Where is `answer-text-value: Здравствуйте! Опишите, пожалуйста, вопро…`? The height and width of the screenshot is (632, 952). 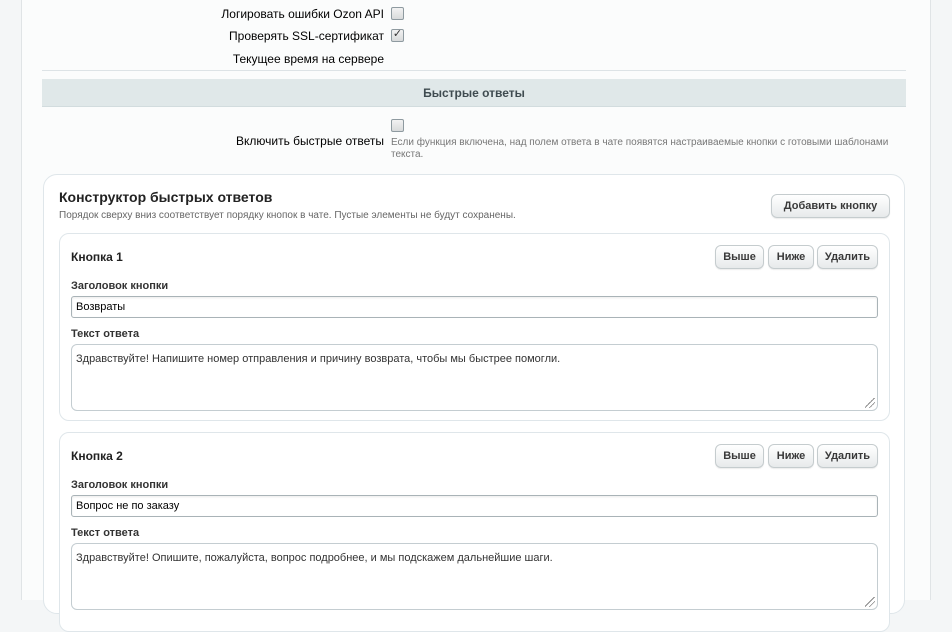
answer-text-value: Здравствуйте! Опишите, пожалуйста, вопро… is located at coordinates (314, 558).